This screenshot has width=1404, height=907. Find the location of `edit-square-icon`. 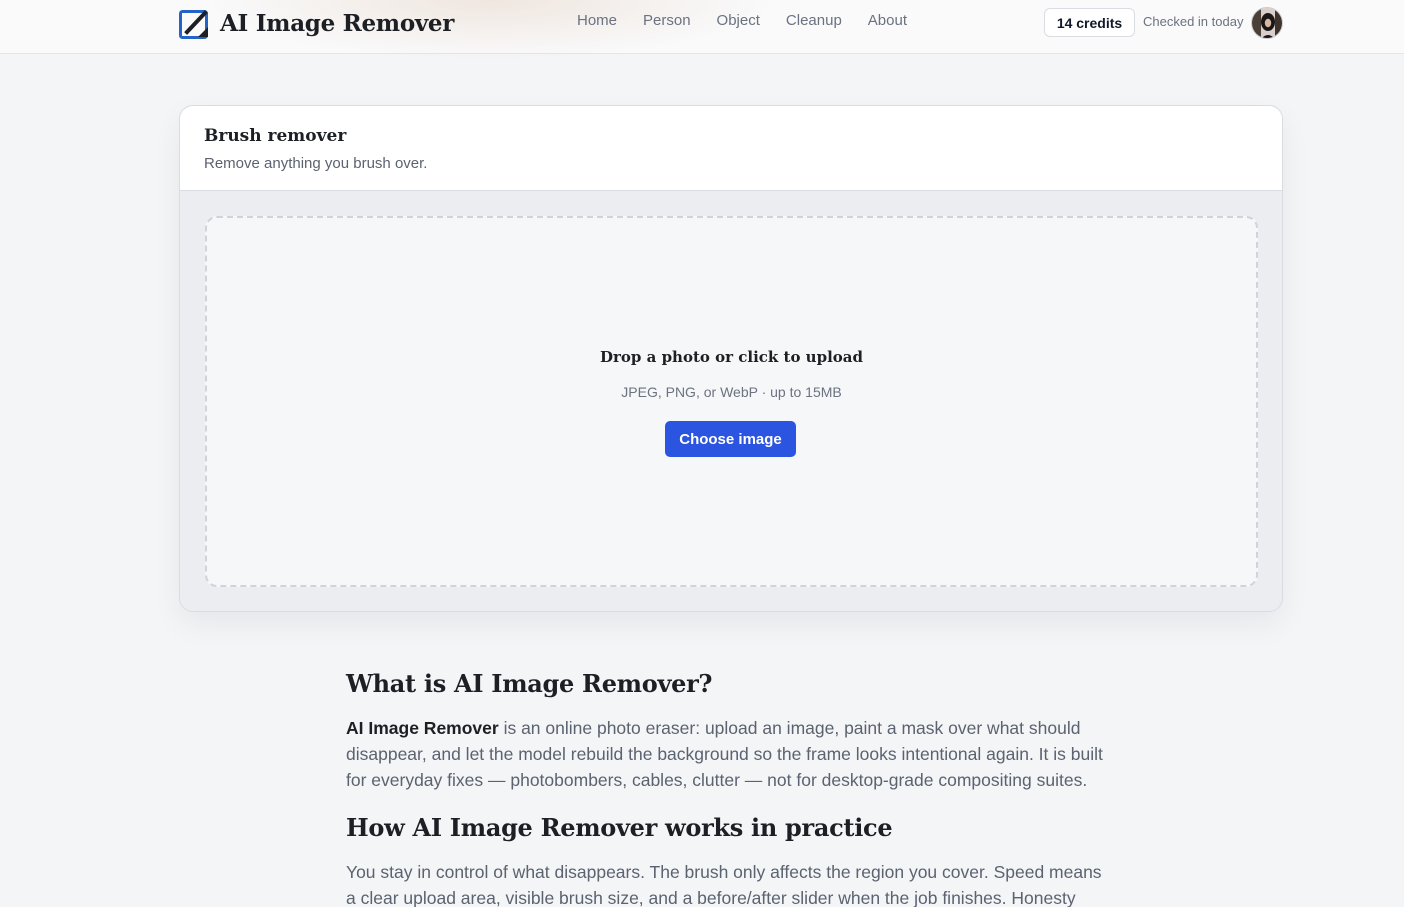

edit-square-icon is located at coordinates (193, 24).